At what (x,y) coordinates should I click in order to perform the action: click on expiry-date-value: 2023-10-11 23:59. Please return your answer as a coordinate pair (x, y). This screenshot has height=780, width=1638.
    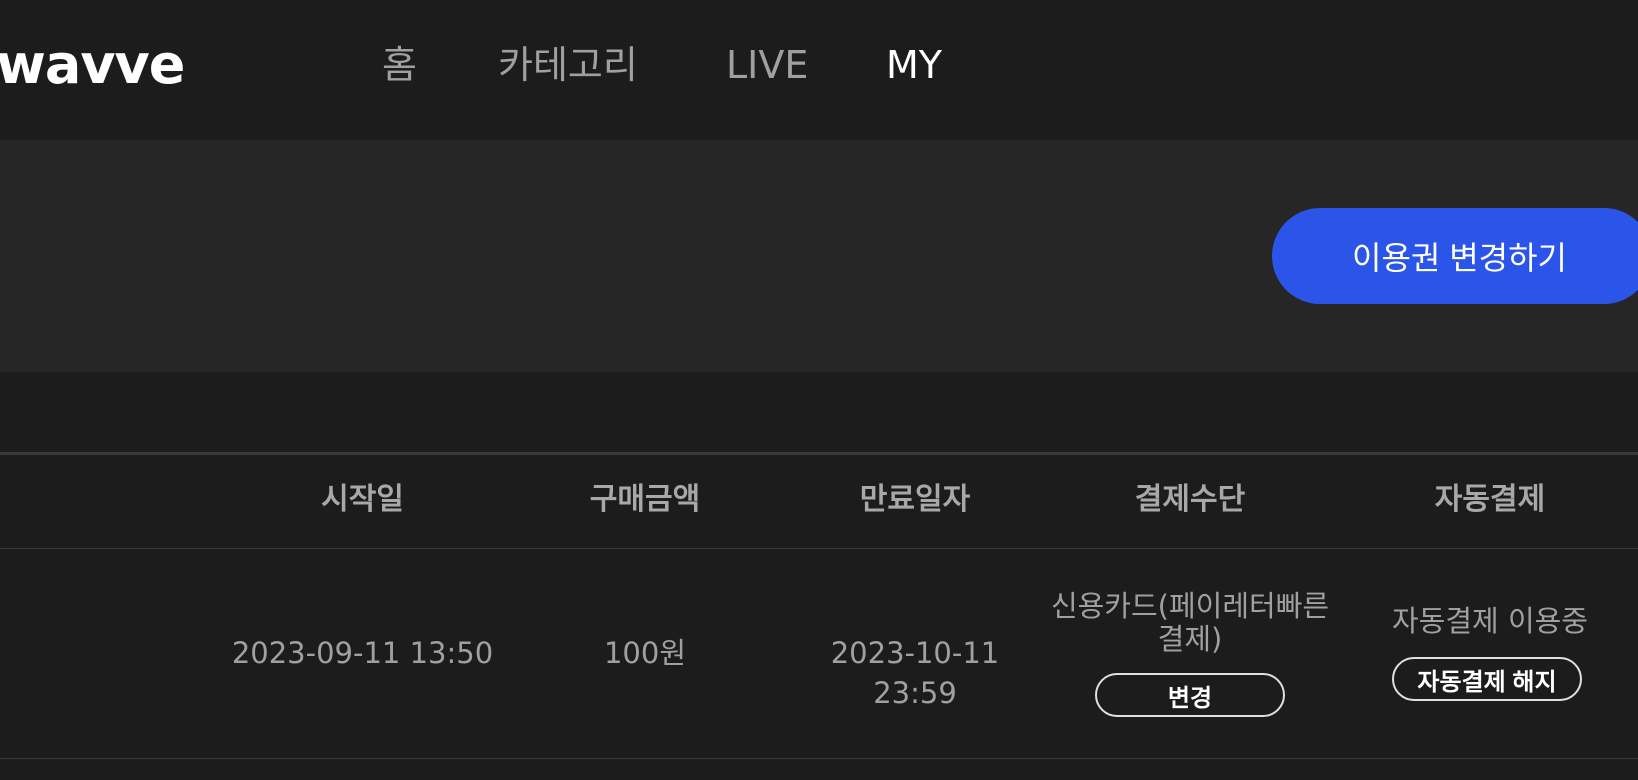
    Looking at the image, I should click on (915, 673).